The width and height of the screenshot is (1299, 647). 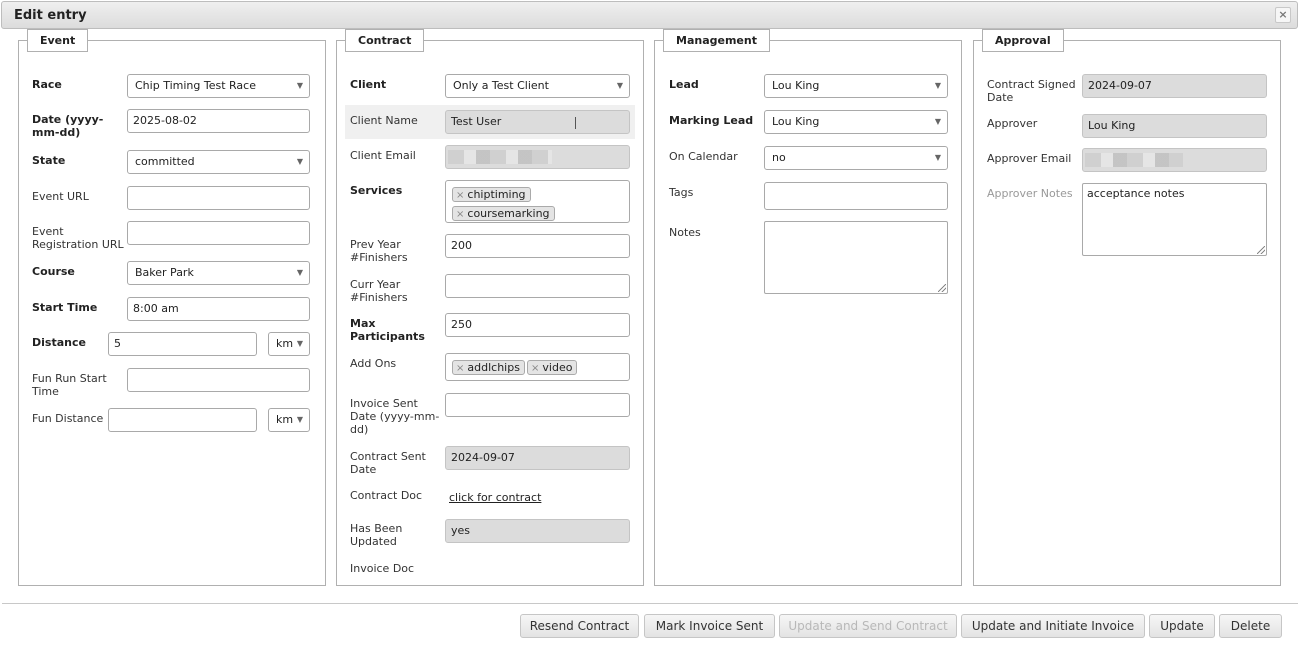 What do you see at coordinates (182, 420) in the screenshot?
I see `fun-distance-input` at bounding box center [182, 420].